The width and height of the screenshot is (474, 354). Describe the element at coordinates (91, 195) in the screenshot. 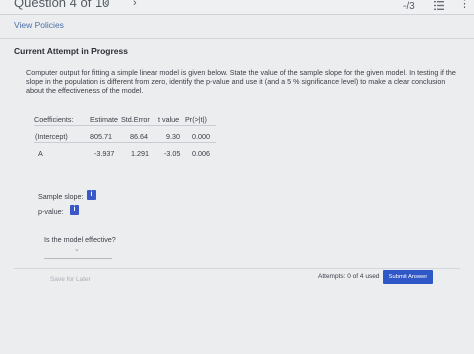

I see `sample-slope-info-icon: i` at that location.